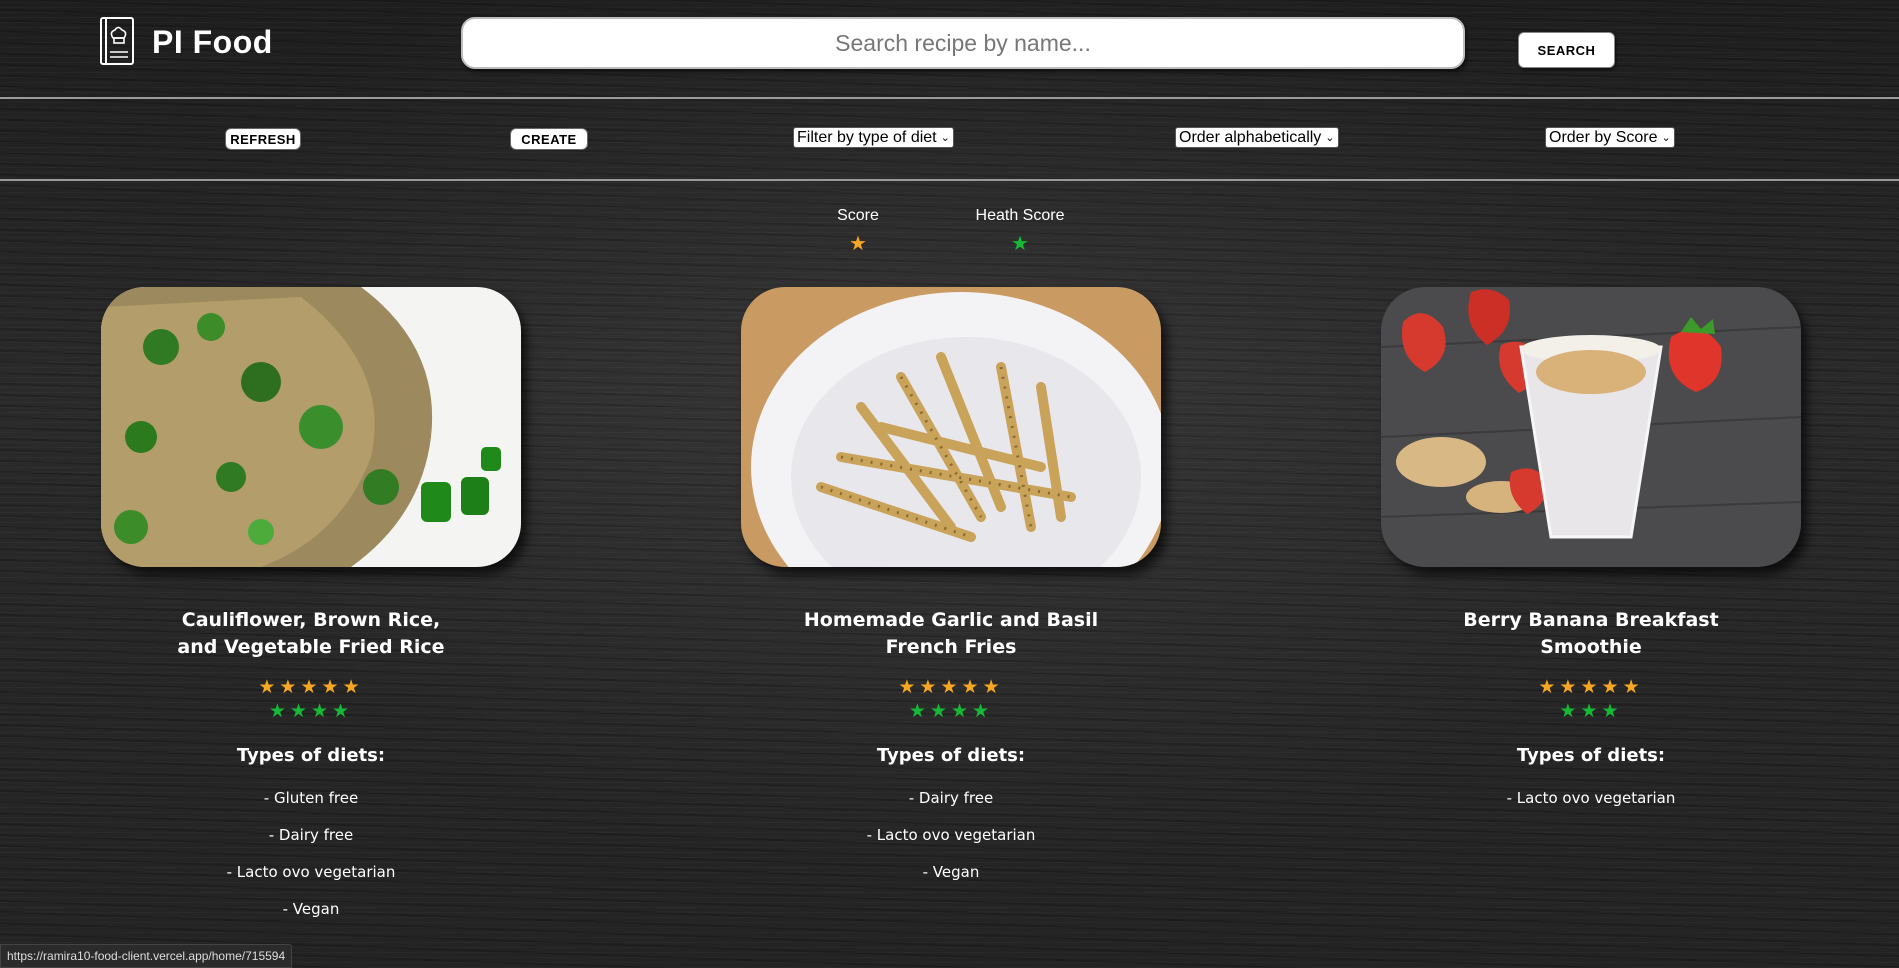 This screenshot has width=1899, height=968. What do you see at coordinates (858, 231) in the screenshot?
I see `score-legend: Score ★` at bounding box center [858, 231].